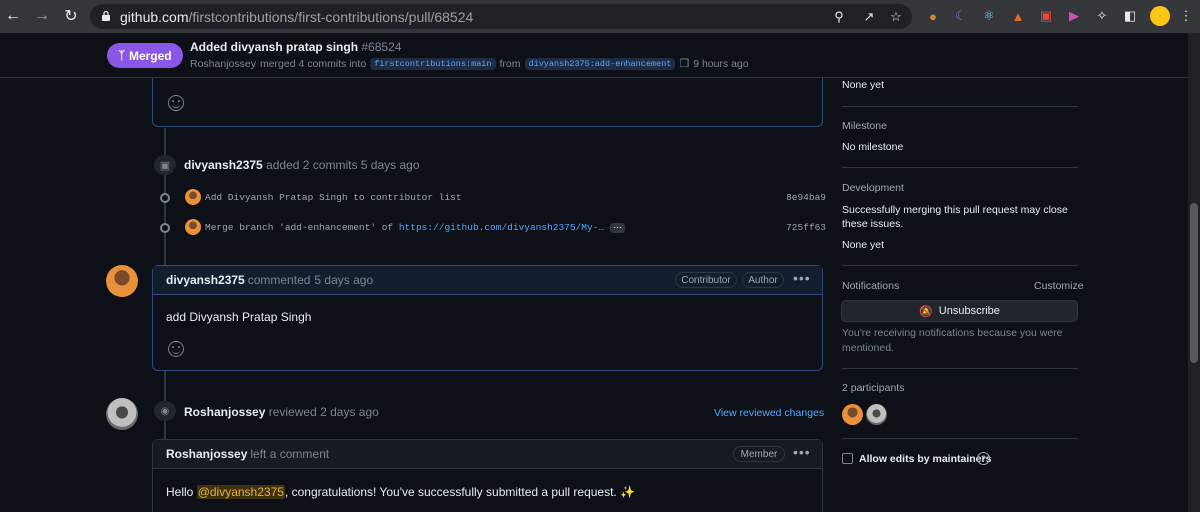 Image resolution: width=1200 pixels, height=512 pixels. What do you see at coordinates (302, 227) in the screenshot?
I see `commit-message-text: Merge branch 'add-enhancement' of` at bounding box center [302, 227].